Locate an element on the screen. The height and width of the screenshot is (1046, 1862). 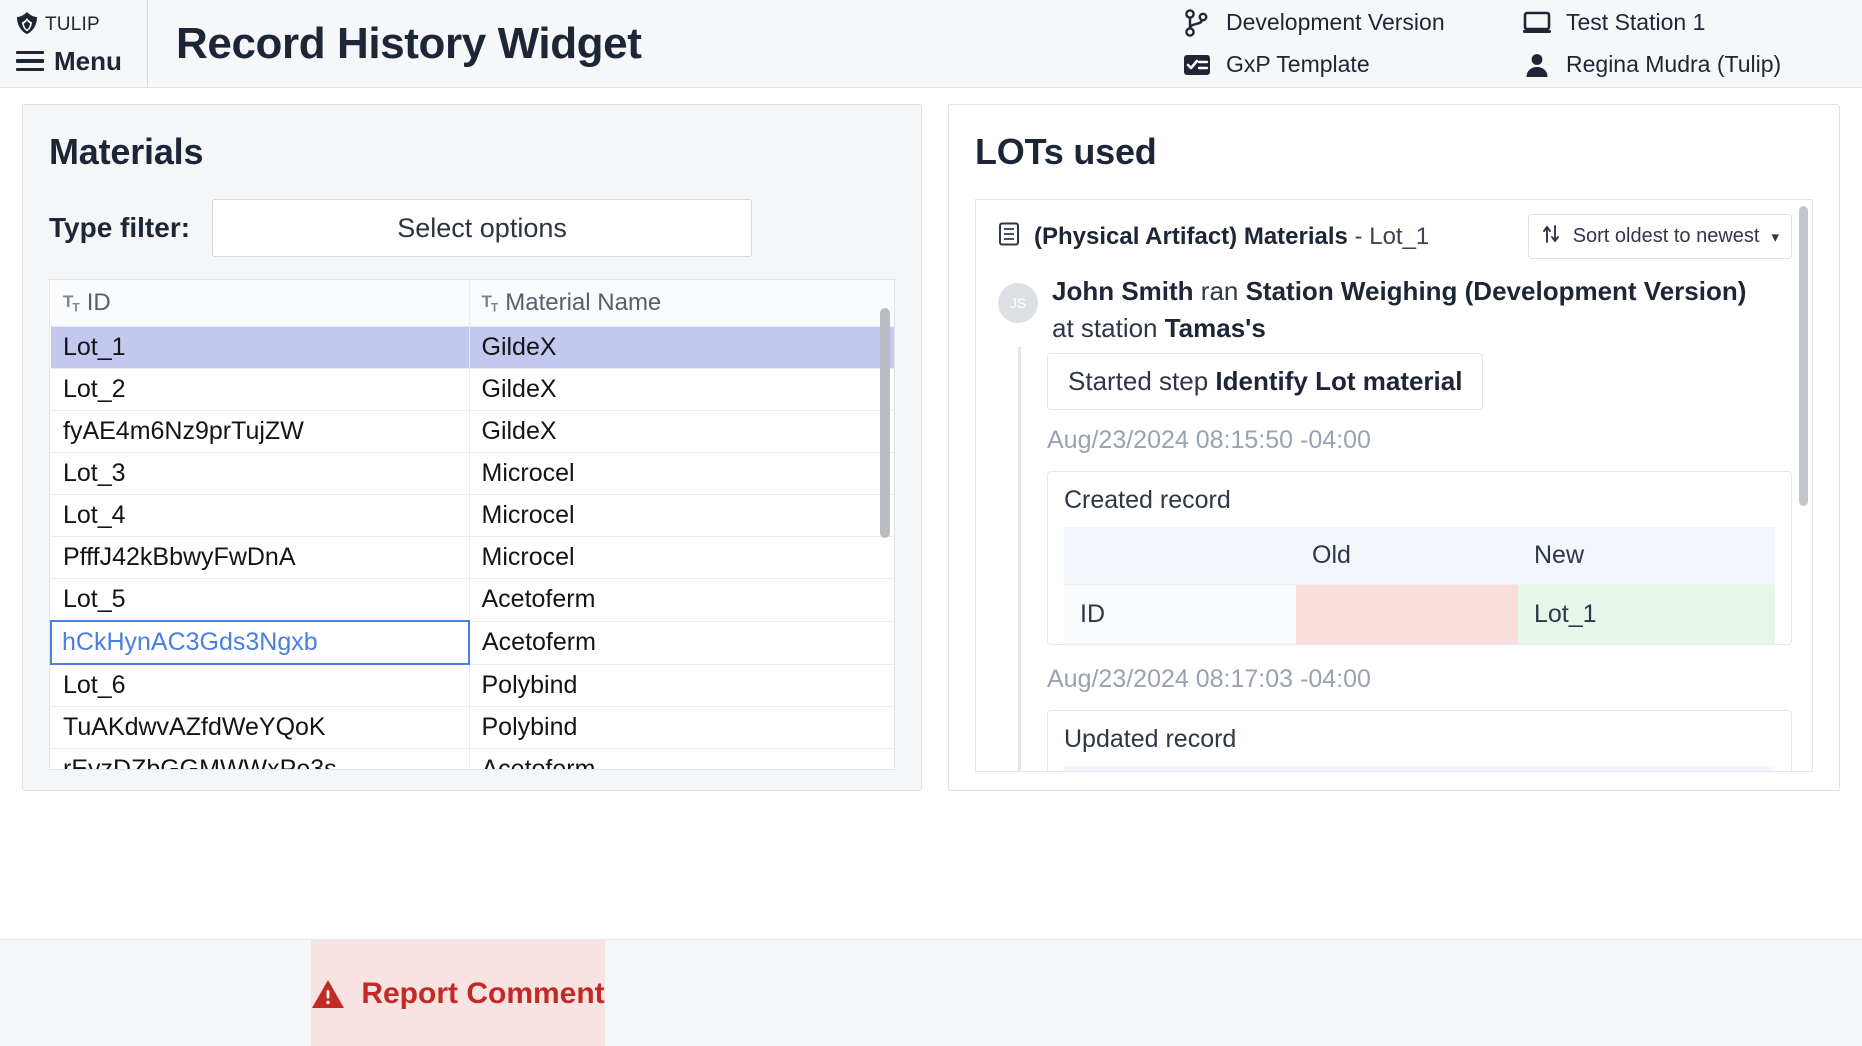
cell-id: hCkHynAC3Gds3Ngxb is located at coordinates (260, 642).